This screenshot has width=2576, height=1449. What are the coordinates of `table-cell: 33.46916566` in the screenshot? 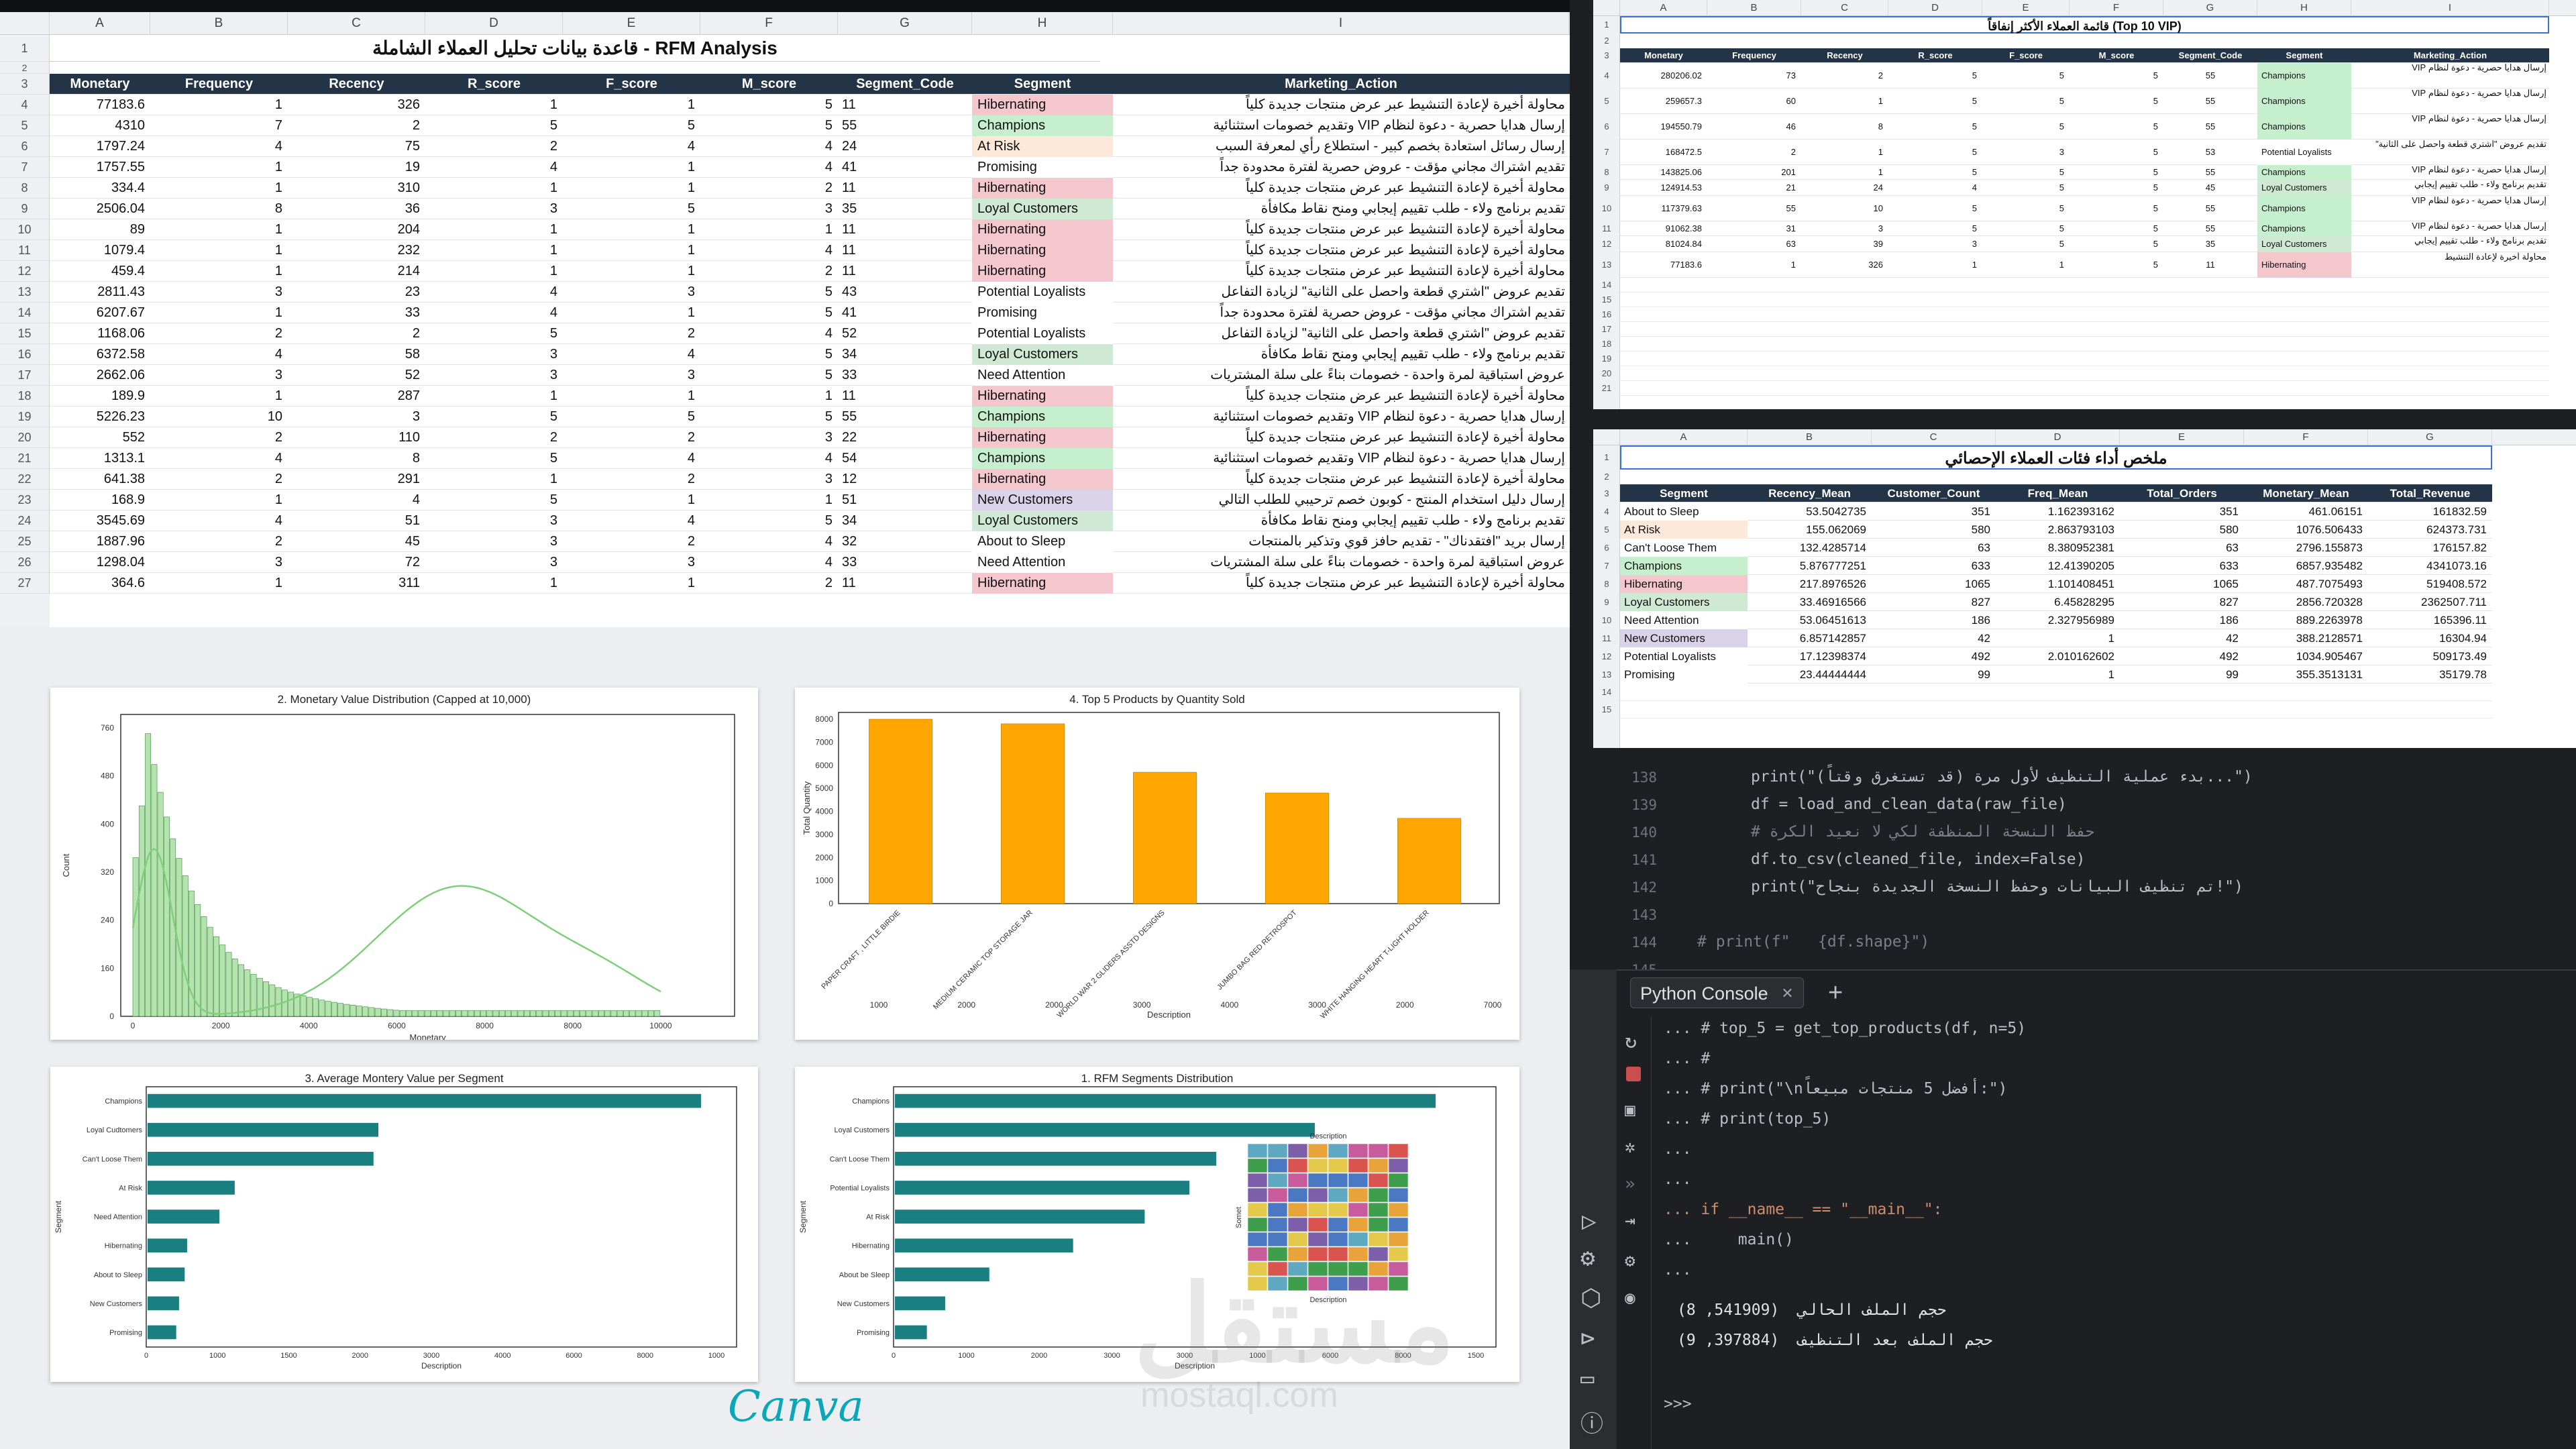 It's located at (1810, 602).